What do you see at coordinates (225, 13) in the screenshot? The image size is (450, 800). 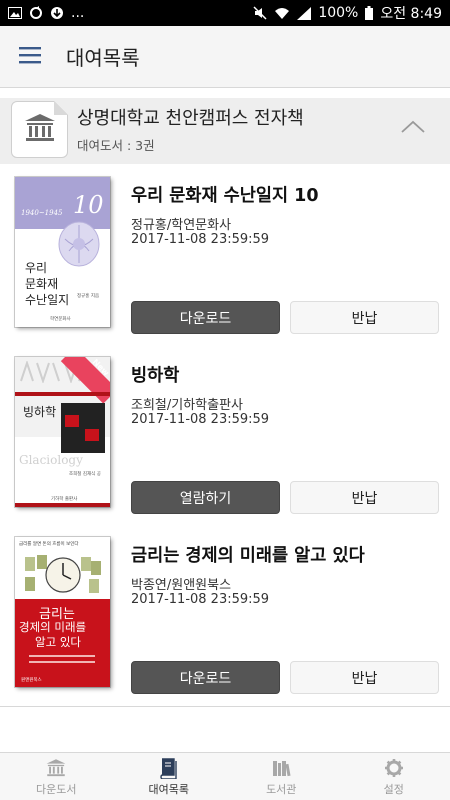 I see `status-bar: ... 100% 오전 8:49` at bounding box center [225, 13].